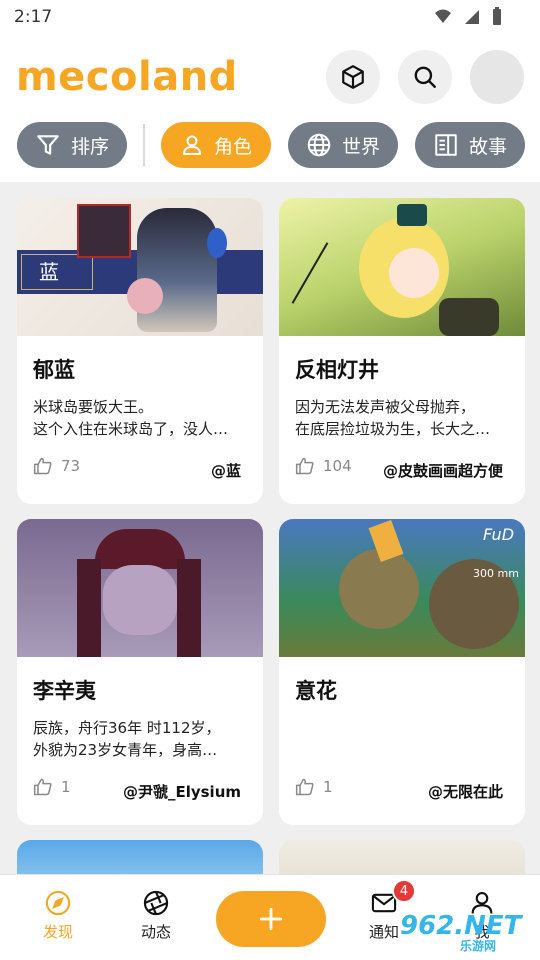  What do you see at coordinates (140, 351) in the screenshot?
I see `character-card: 蓝 郁蓝 米球岛要饭大王。 这个入住在米球岛了，没人… 73 @蓝` at bounding box center [140, 351].